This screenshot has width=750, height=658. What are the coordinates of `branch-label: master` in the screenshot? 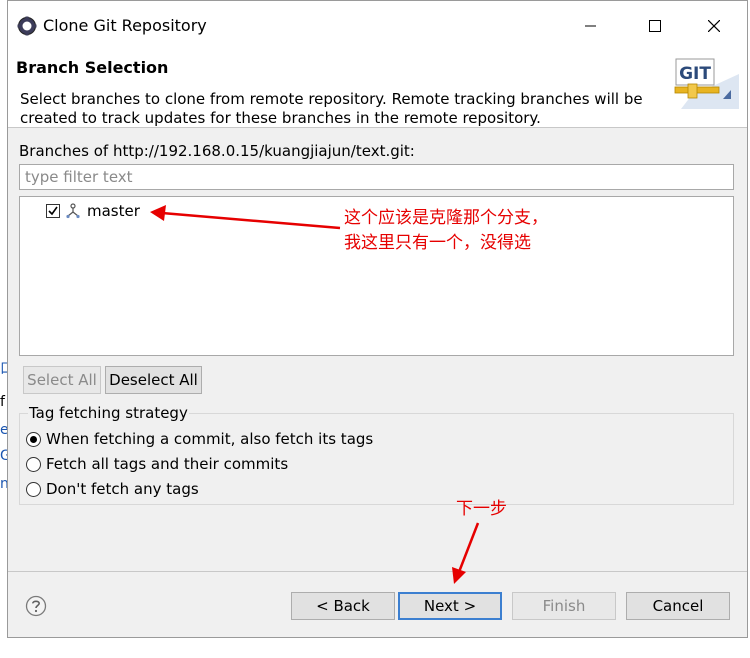 It's located at (113, 211).